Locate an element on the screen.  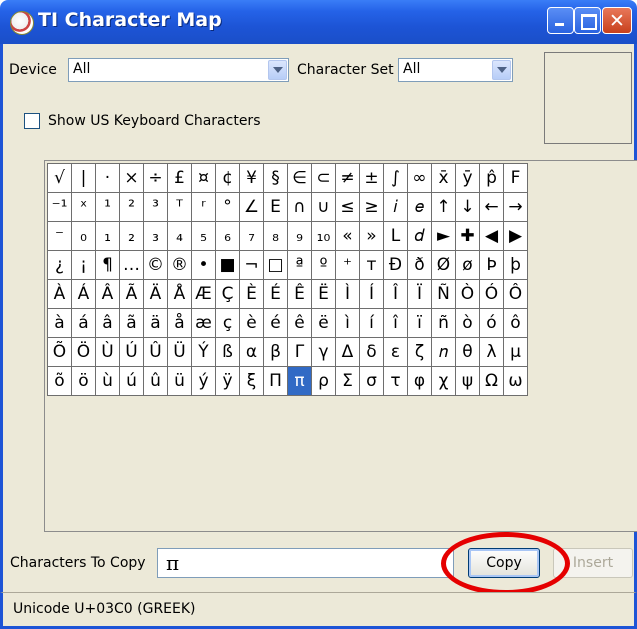
character-cell: Ð is located at coordinates (395, 265).